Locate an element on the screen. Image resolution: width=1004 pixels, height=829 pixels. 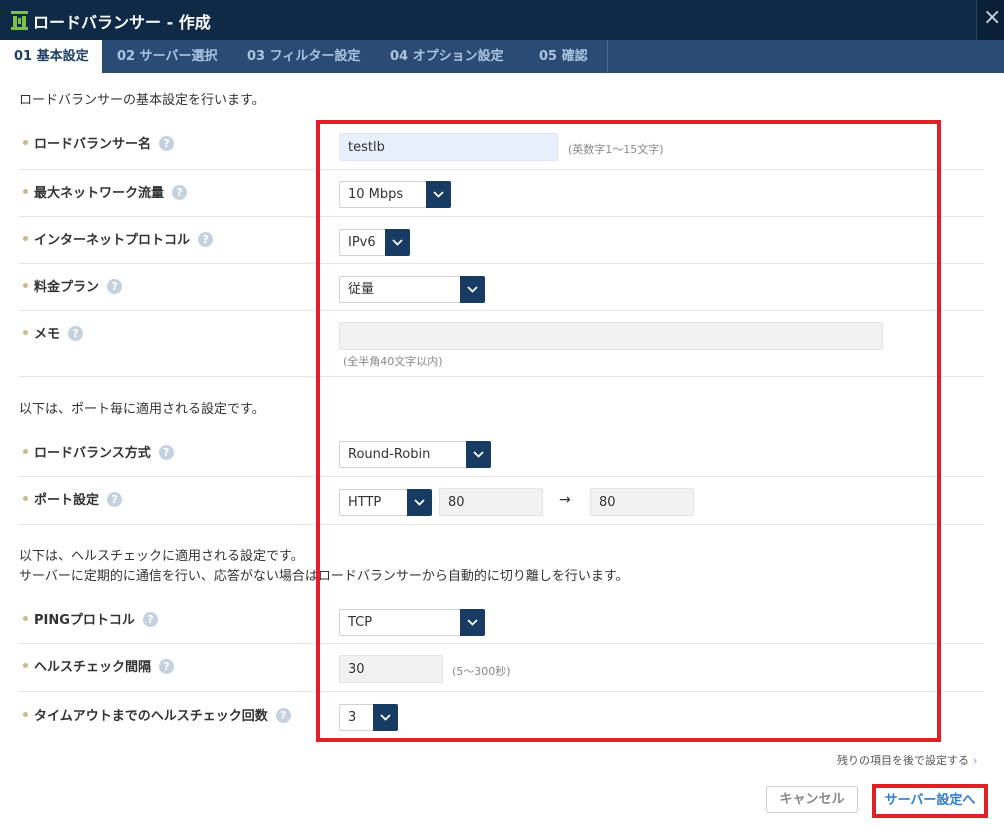
timeout-count-label: タイムアウトまでのヘルスチェック回数? is located at coordinates (157, 714).